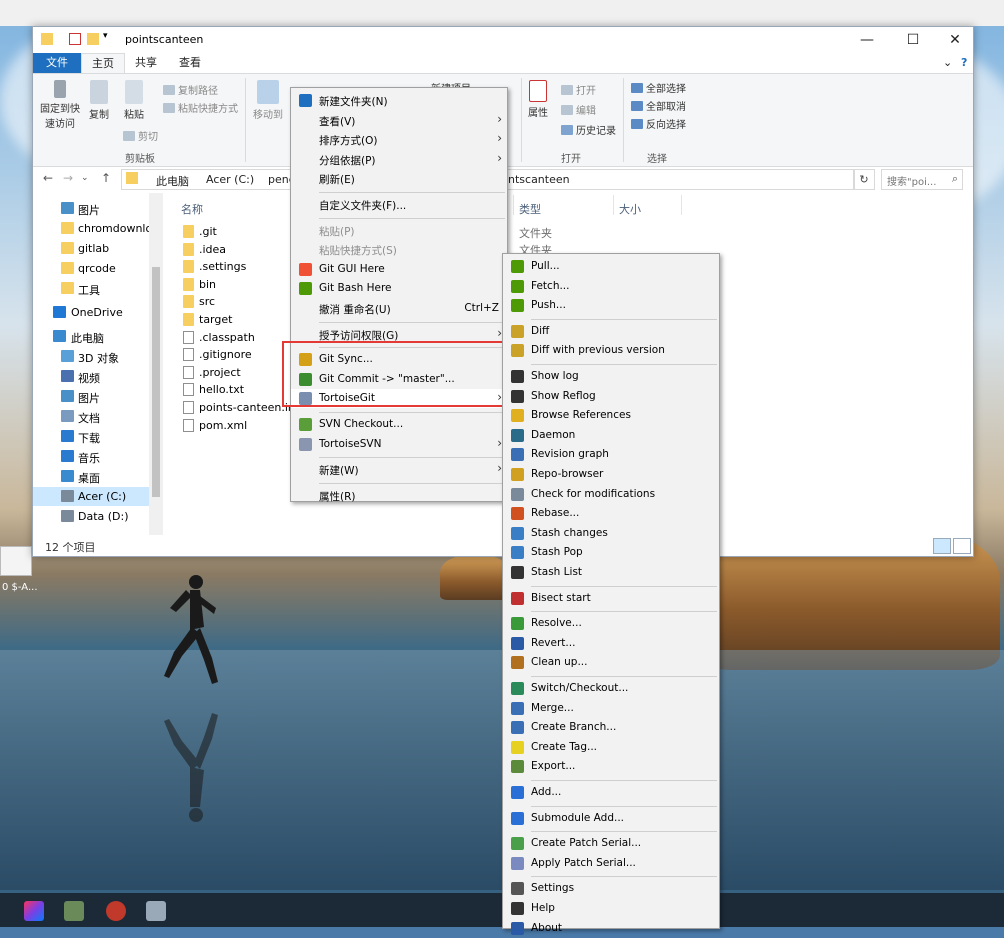 This screenshot has height=938, width=1004. Describe the element at coordinates (91, 268) in the screenshot. I see `nav-item: qrcode` at that location.